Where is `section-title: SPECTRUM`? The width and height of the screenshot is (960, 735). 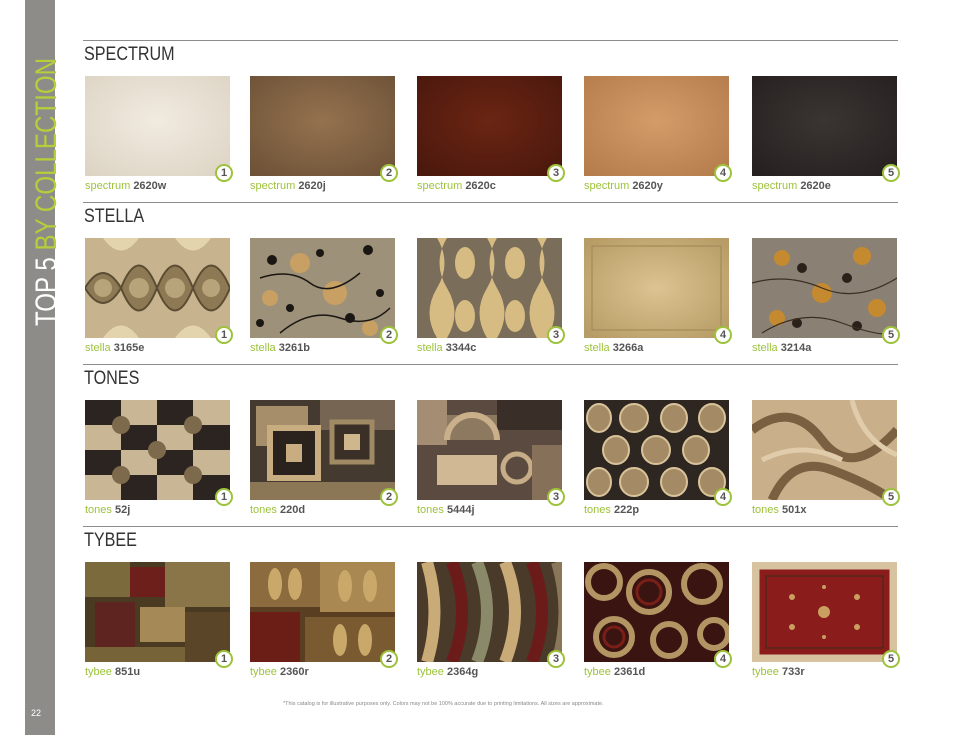
section-title: SPECTRUM is located at coordinates (129, 54).